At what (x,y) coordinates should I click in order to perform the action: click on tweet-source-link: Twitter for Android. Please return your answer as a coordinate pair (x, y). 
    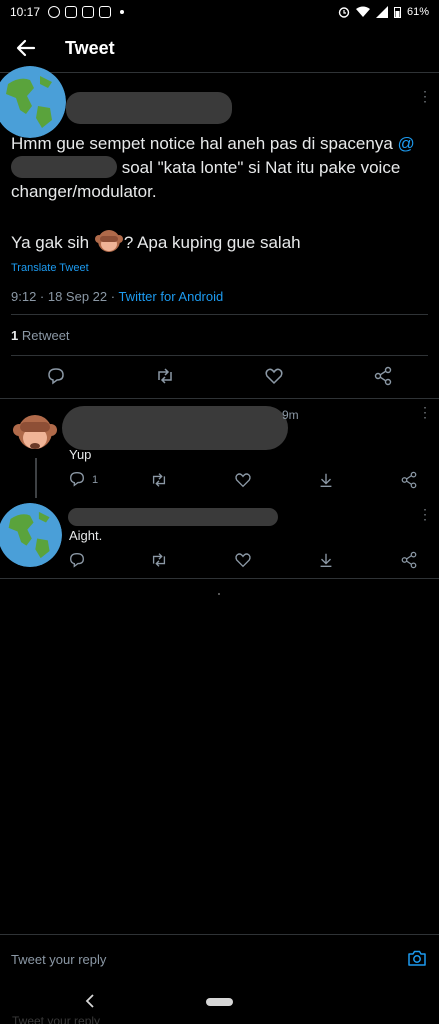
    Looking at the image, I should click on (170, 296).